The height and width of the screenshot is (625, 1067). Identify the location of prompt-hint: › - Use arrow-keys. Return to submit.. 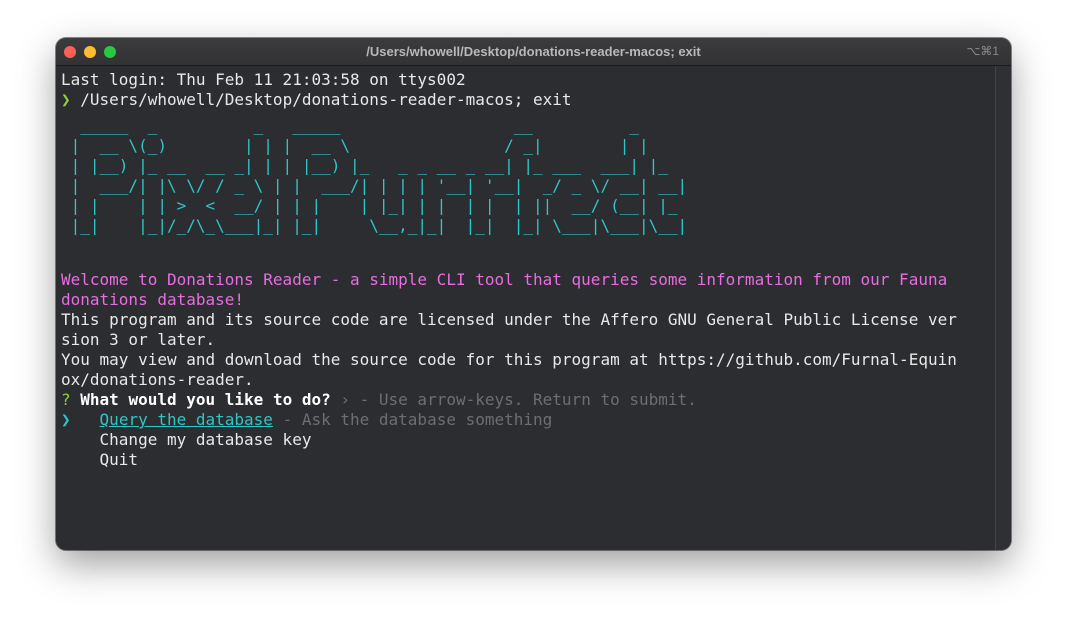
(513, 399).